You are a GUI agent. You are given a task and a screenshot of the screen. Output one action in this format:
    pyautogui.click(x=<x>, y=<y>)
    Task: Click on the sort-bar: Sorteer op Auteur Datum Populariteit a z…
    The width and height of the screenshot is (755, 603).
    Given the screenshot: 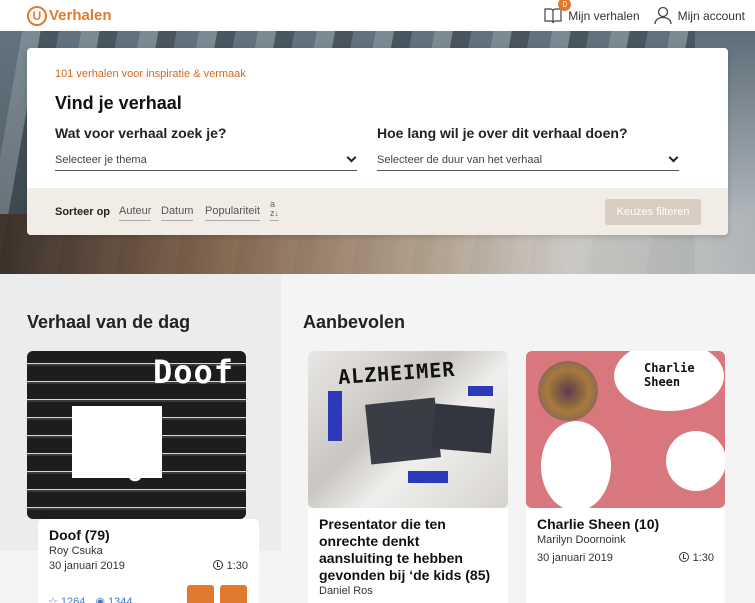 What is the action you would take?
    pyautogui.click(x=377, y=211)
    